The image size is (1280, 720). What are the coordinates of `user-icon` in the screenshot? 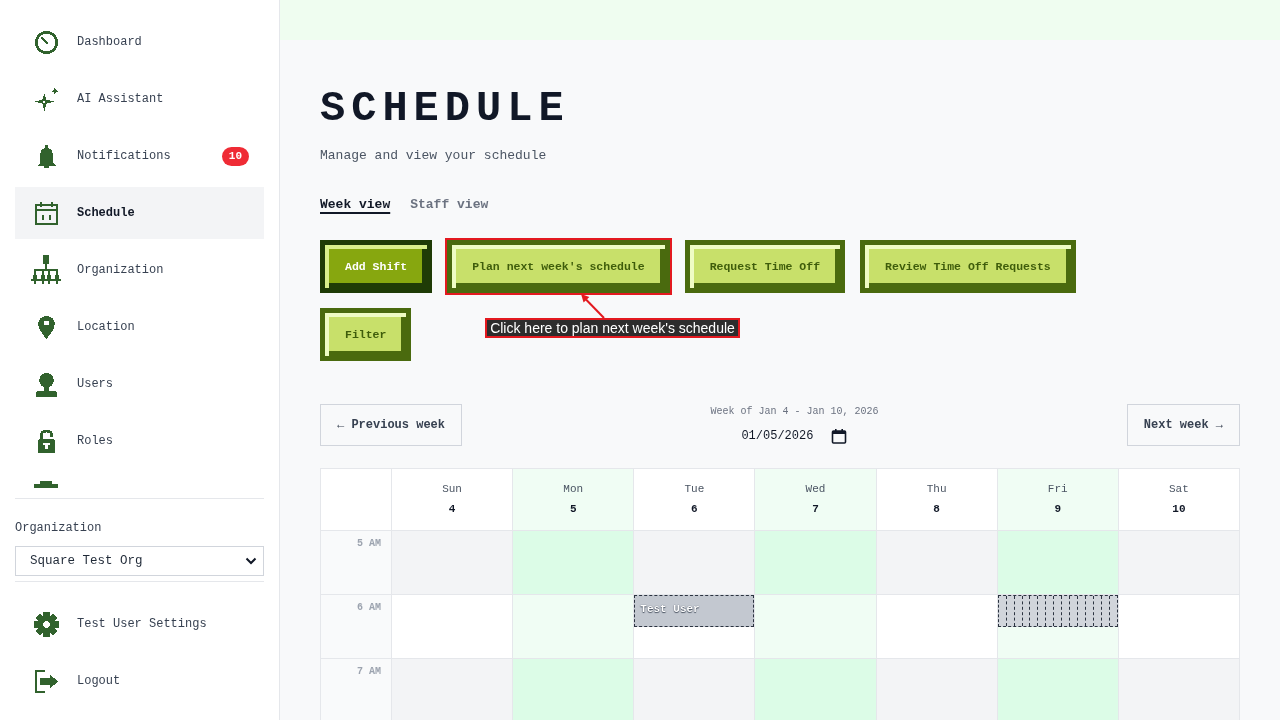 It's located at (46, 384).